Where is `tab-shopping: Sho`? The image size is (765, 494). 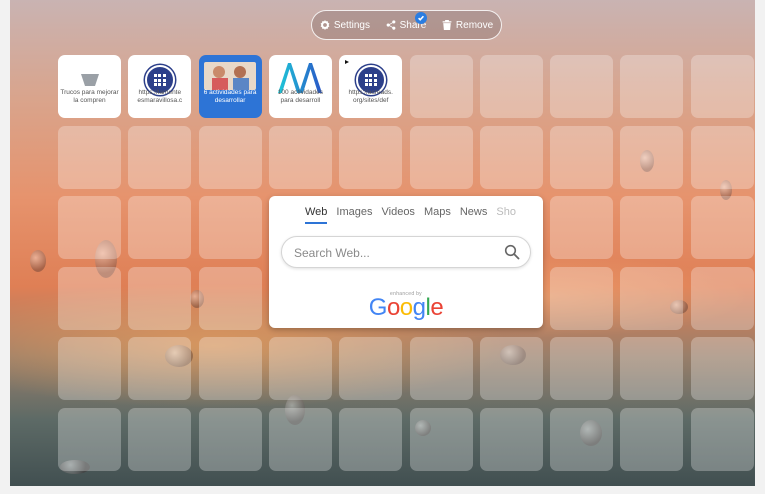
tab-shopping: Sho is located at coordinates (506, 215).